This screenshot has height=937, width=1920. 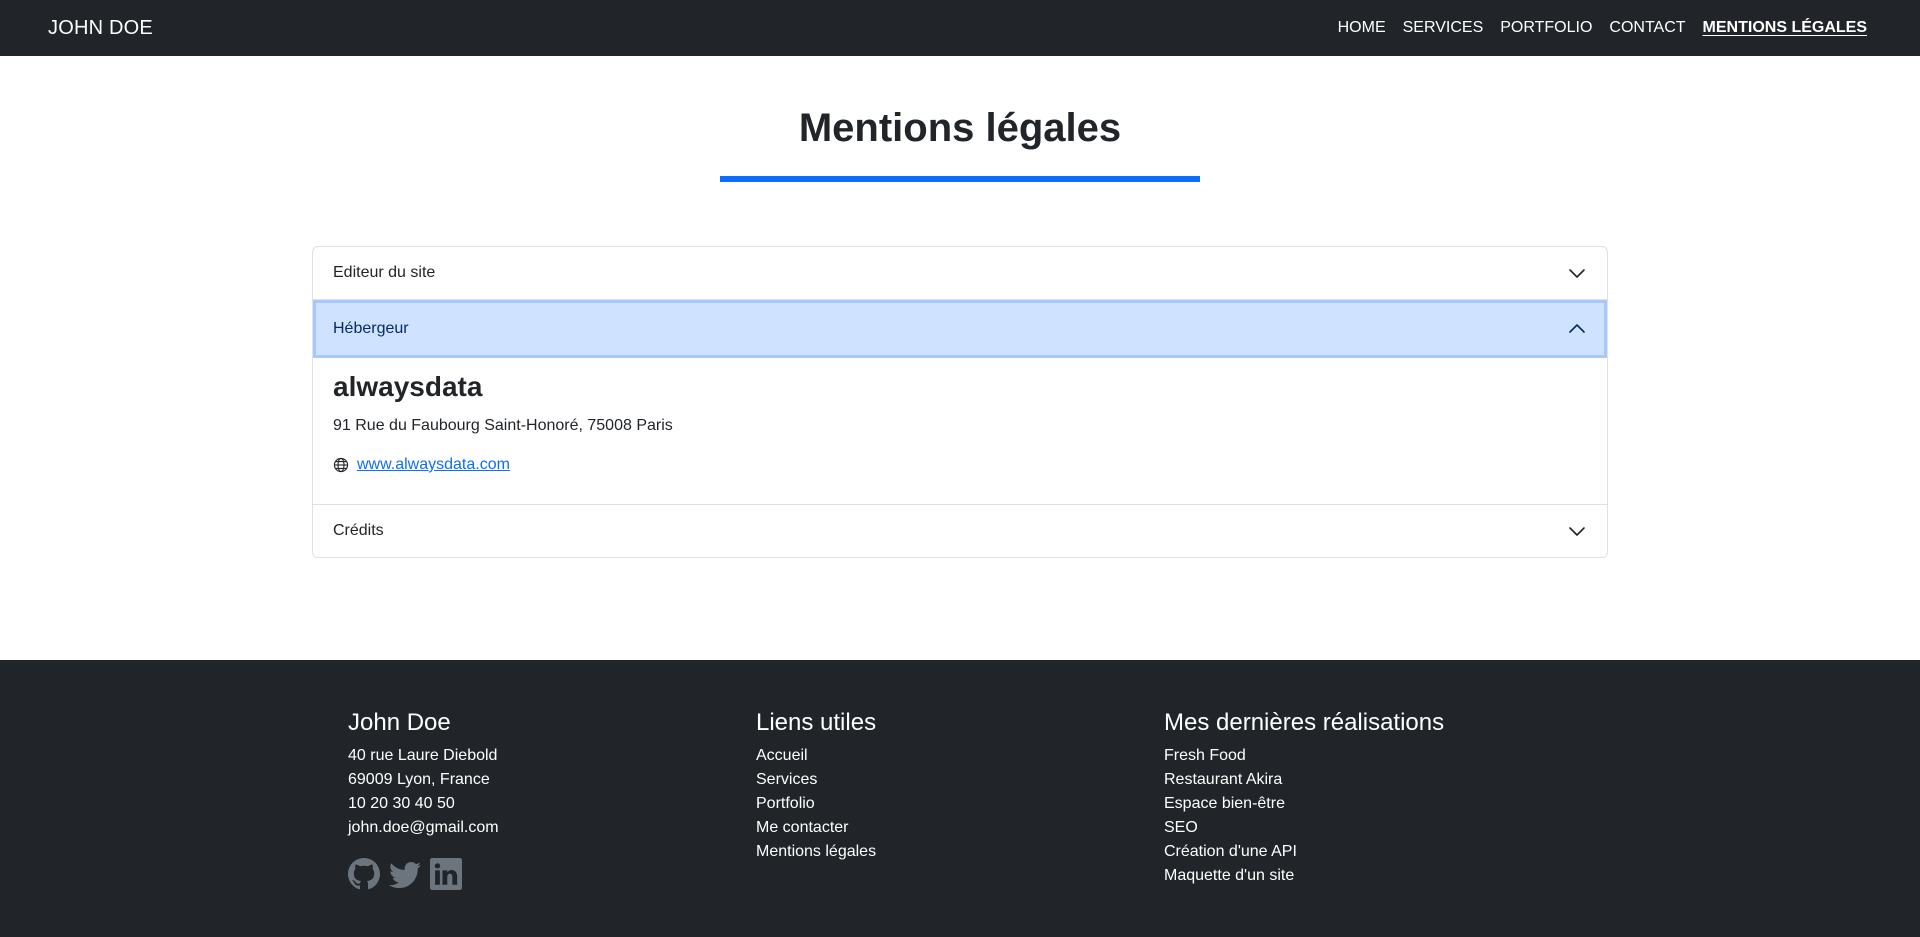 What do you see at coordinates (358, 530) in the screenshot?
I see `accordion-label: Crédits` at bounding box center [358, 530].